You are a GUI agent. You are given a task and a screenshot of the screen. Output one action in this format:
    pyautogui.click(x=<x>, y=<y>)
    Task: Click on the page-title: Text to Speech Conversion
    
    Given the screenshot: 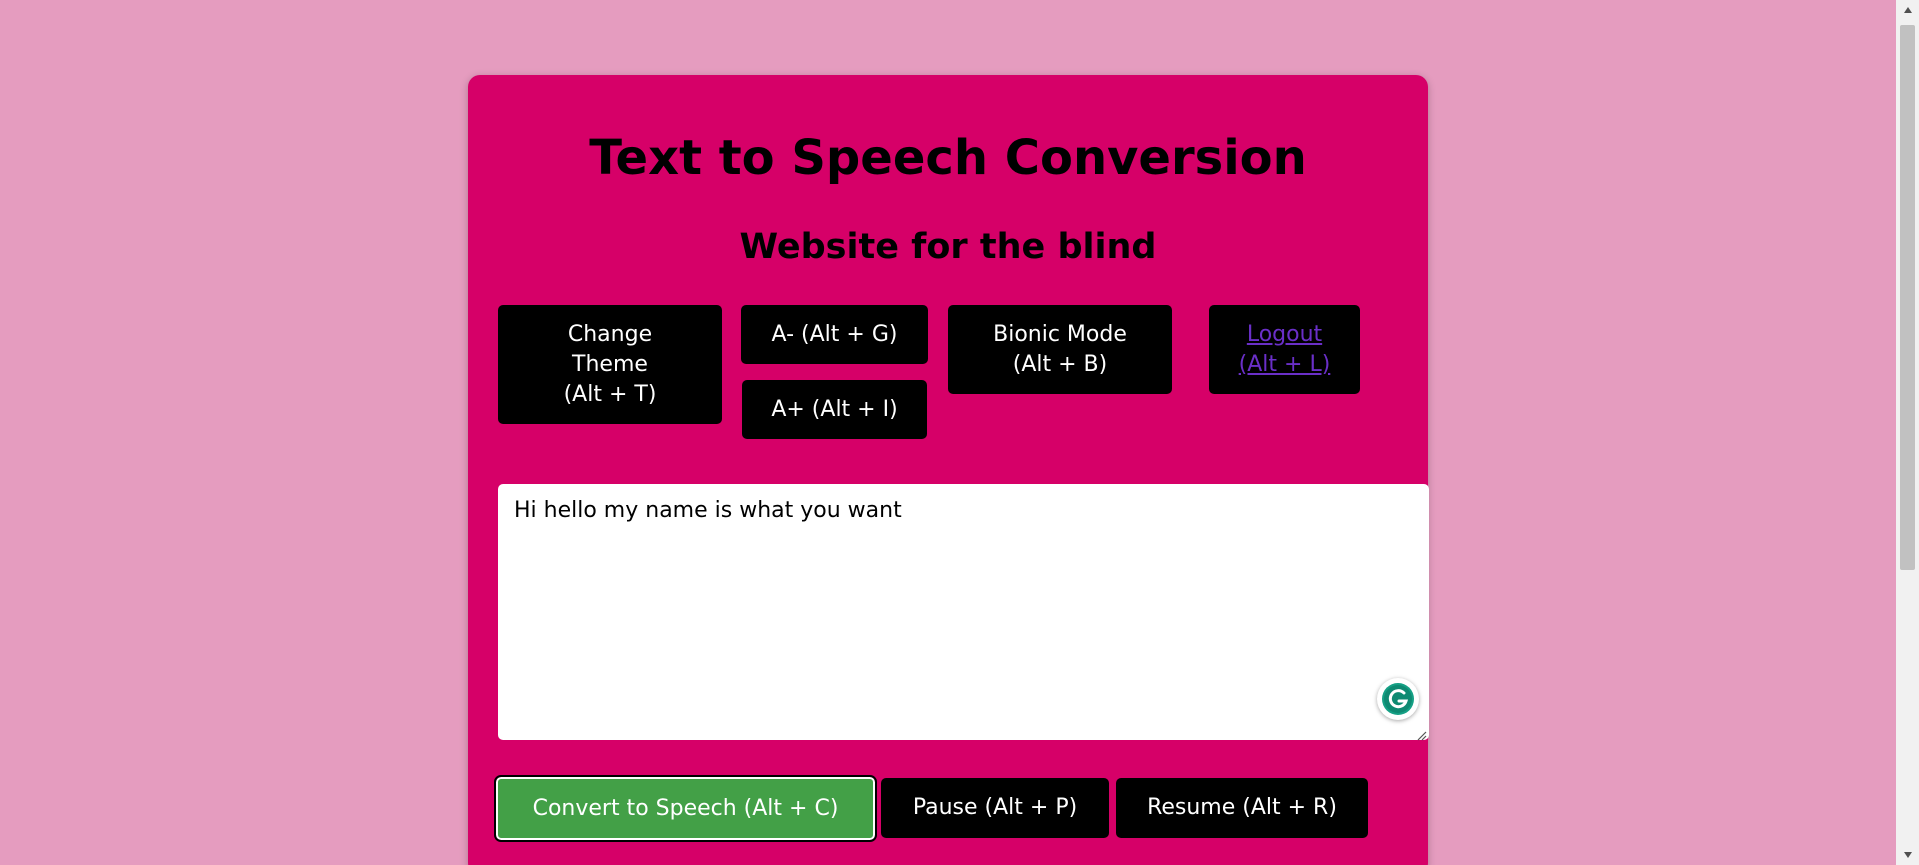 What is the action you would take?
    pyautogui.click(x=948, y=158)
    